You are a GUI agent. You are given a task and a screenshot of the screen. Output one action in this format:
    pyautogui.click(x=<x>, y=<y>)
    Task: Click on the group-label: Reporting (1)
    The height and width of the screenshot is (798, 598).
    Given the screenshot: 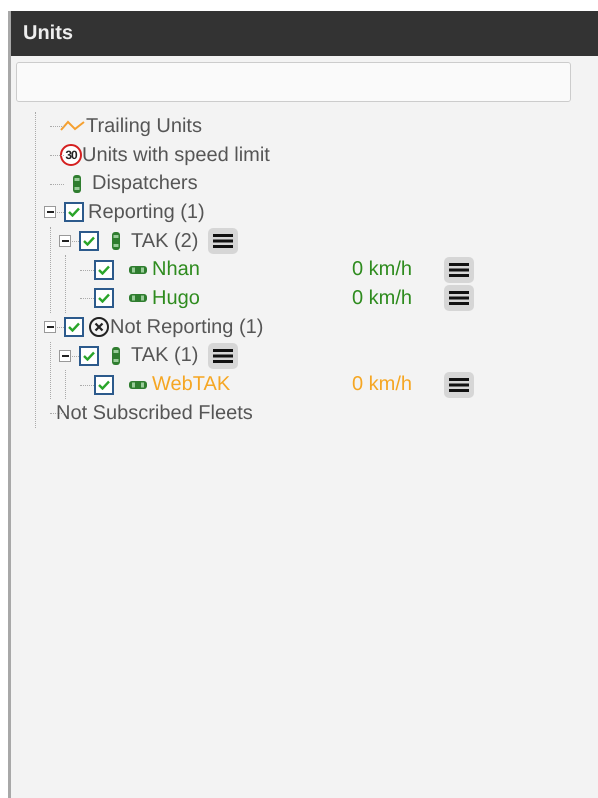 What is the action you would take?
    pyautogui.click(x=281, y=212)
    